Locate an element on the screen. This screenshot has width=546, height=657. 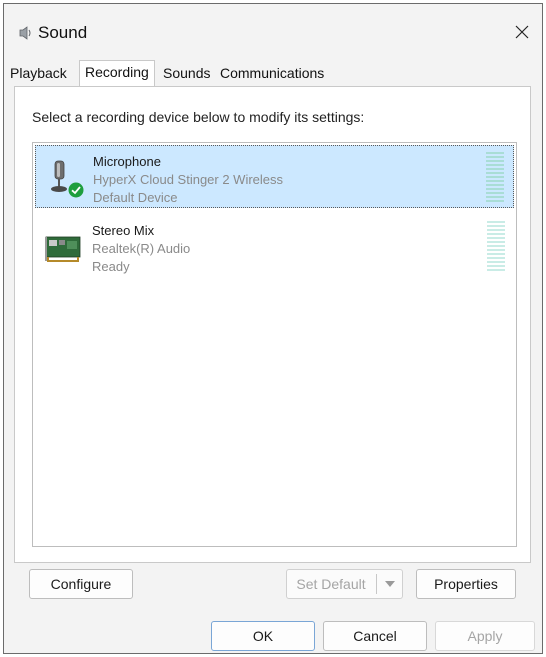
configure-button: Configure is located at coordinates (81, 584).